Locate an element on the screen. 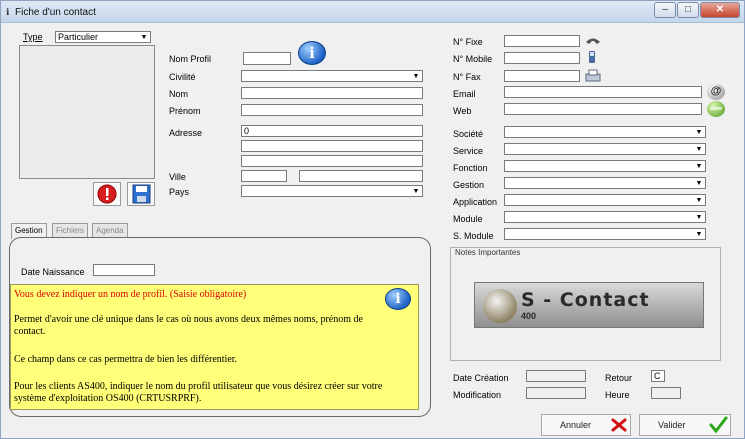 The height and width of the screenshot is (439, 745). type-value: Particulier is located at coordinates (78, 37).